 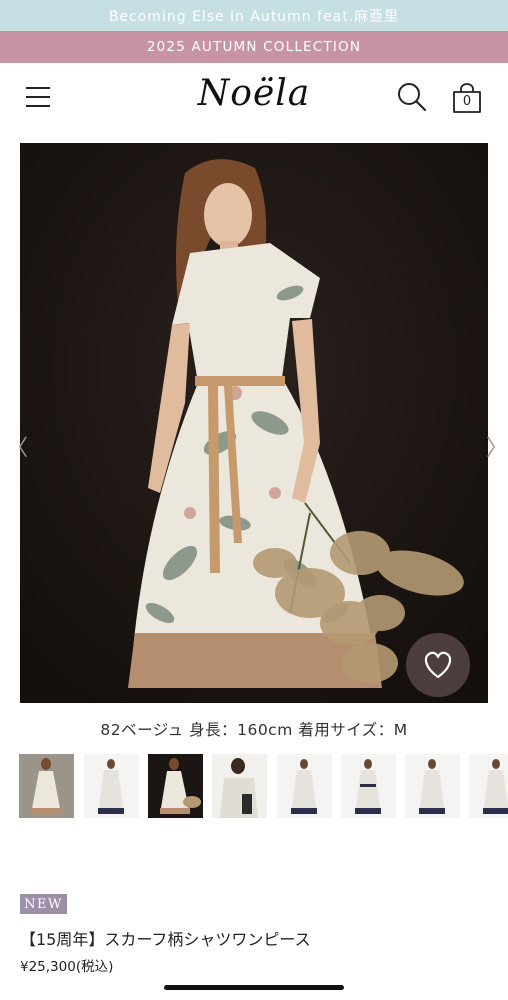 I want to click on home-indicator, so click(x=254, y=987).